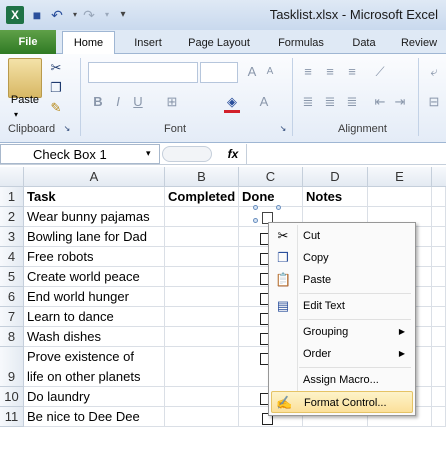  Describe the element at coordinates (439, 237) in the screenshot. I see `cell-f3` at that location.